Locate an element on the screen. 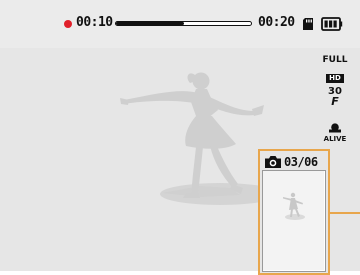 This screenshot has height=275, width=360. recording-progress-bar is located at coordinates (183, 23).